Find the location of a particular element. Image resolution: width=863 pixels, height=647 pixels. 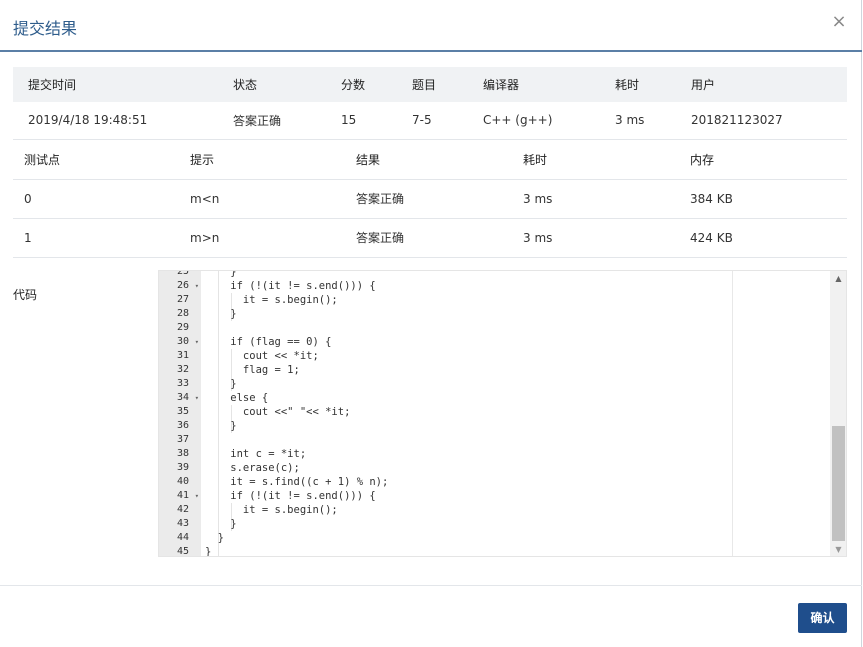

user-id: 201821123027 is located at coordinates (761, 121).